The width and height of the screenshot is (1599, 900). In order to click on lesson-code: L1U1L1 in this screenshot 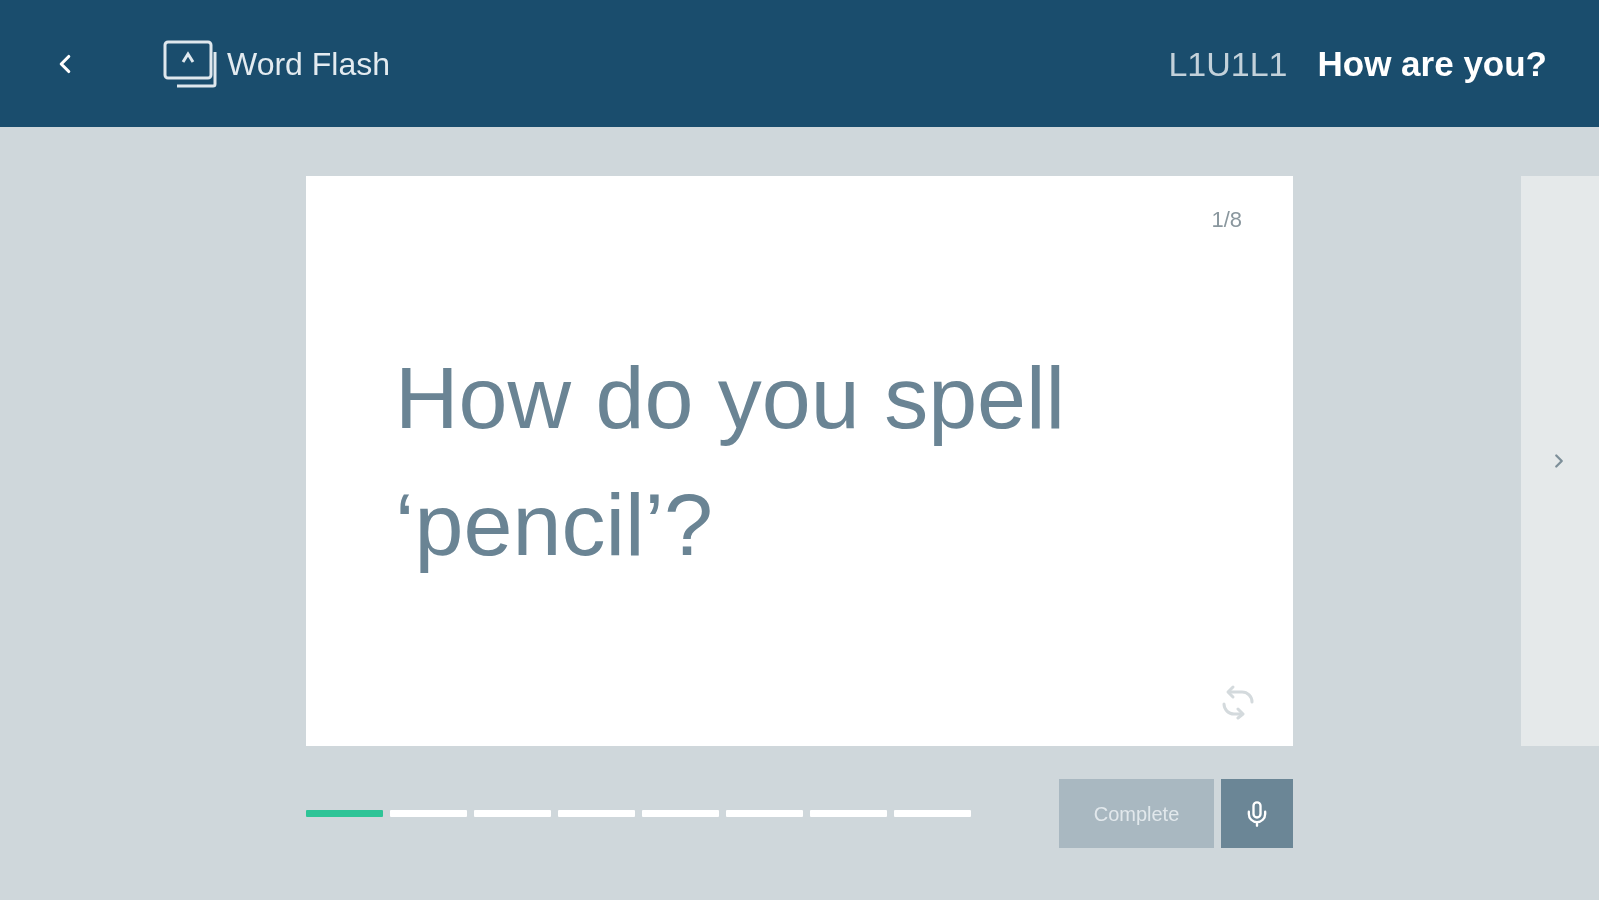, I will do `click(1228, 63)`.